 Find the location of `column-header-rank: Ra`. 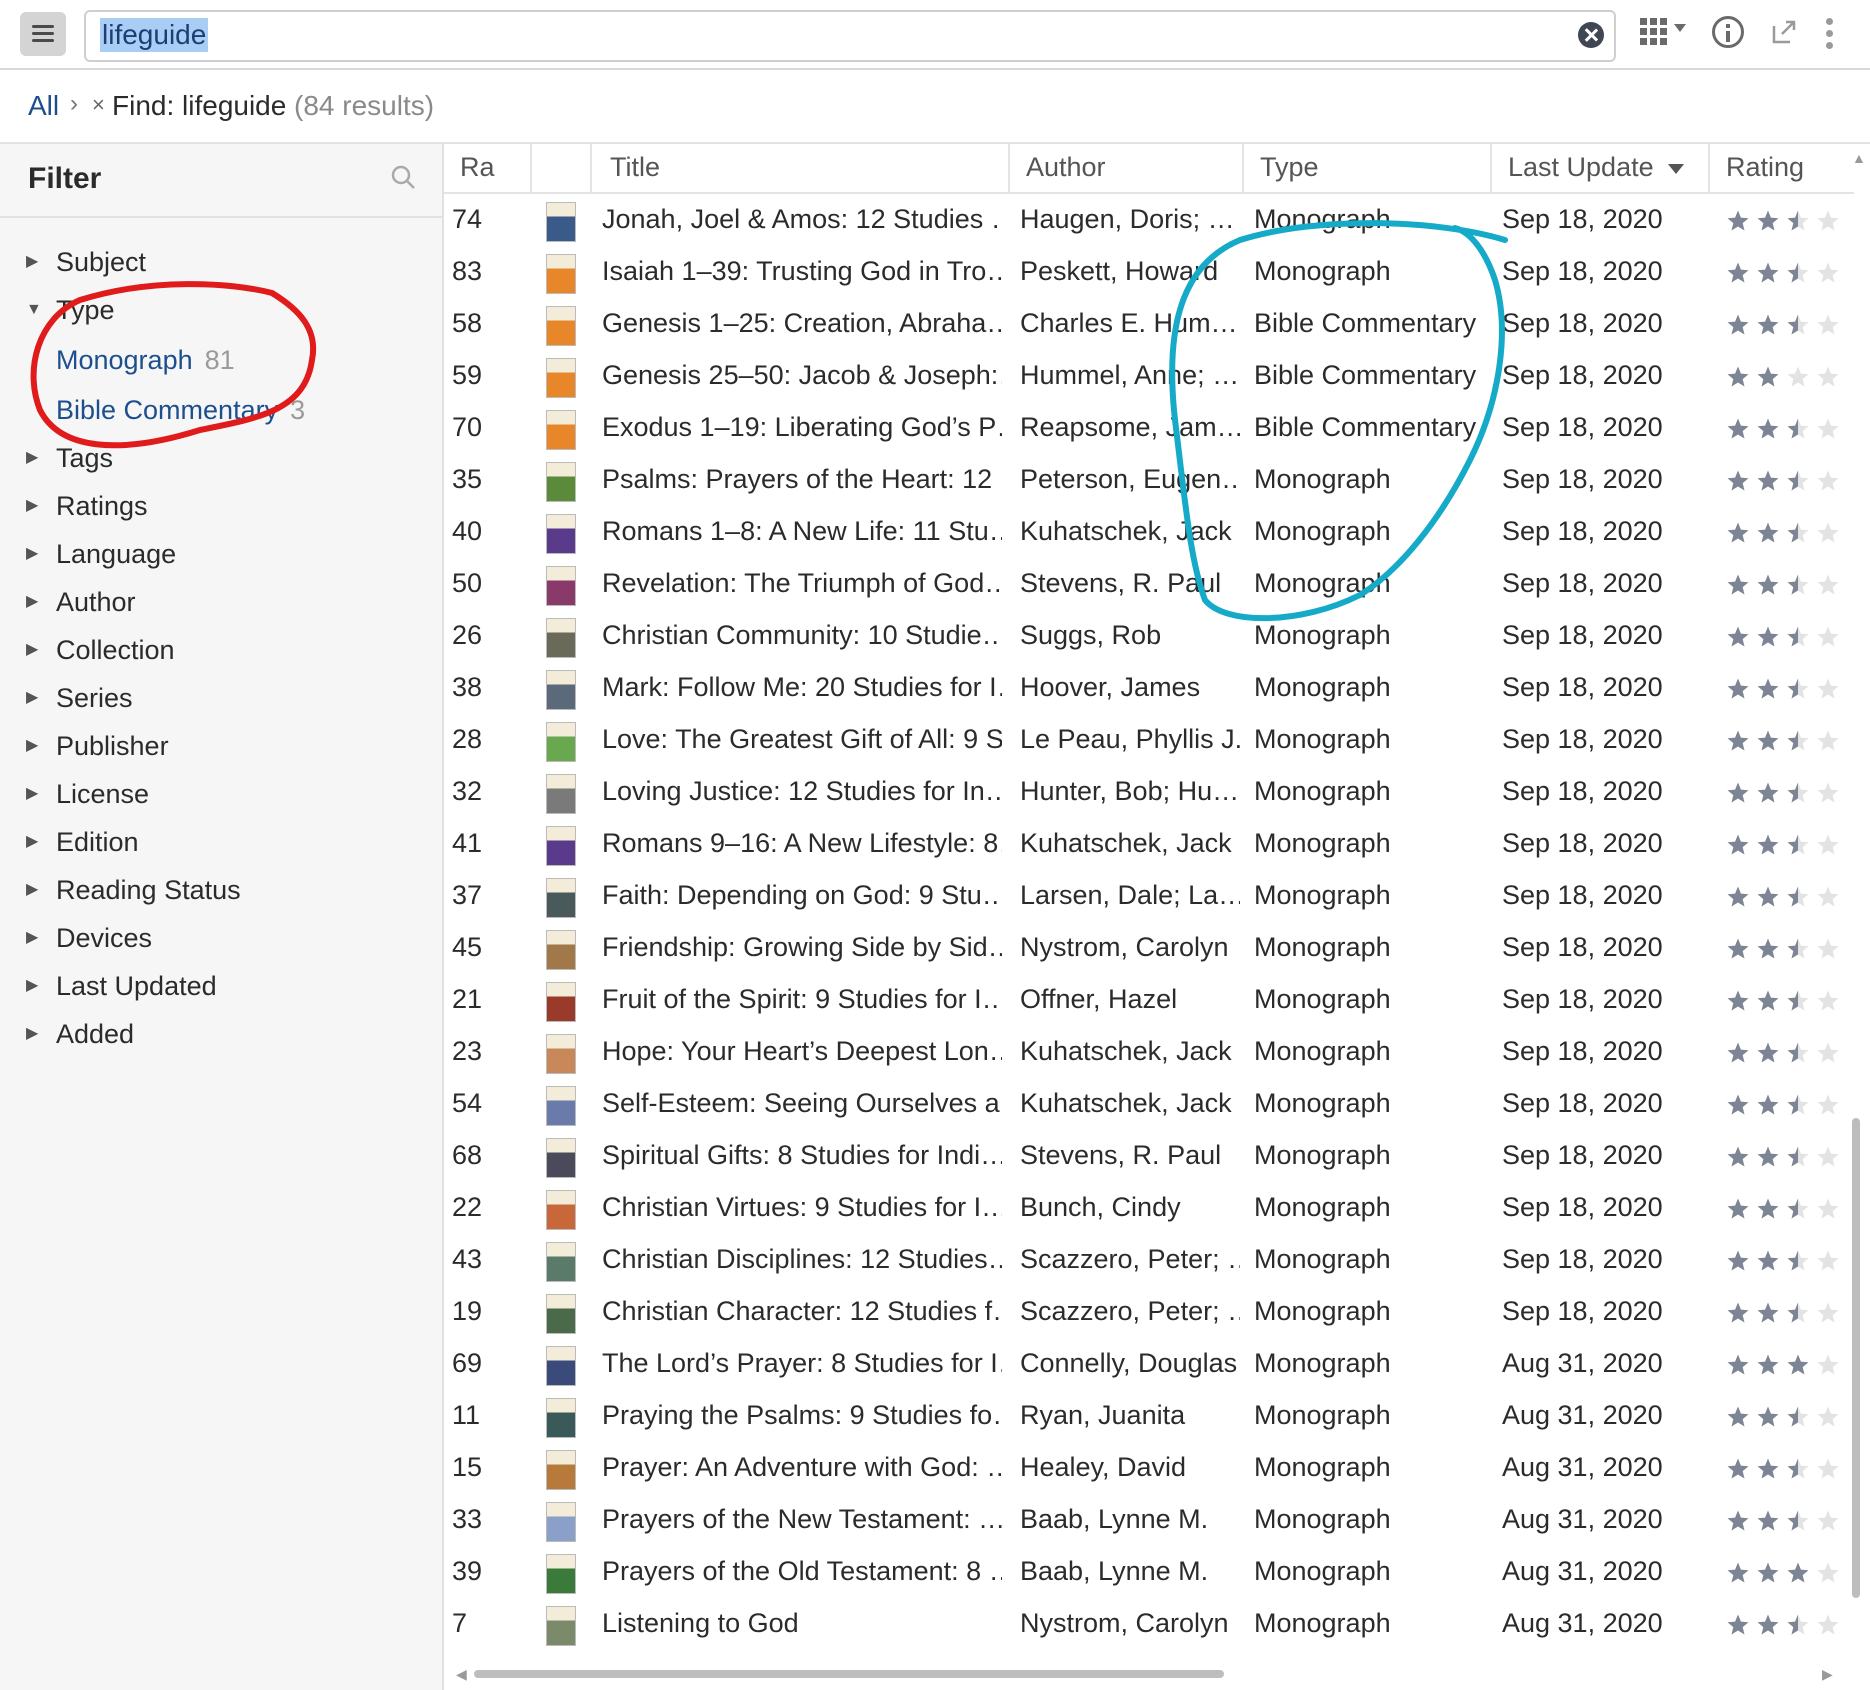

column-header-rank: Ra is located at coordinates (477, 167).